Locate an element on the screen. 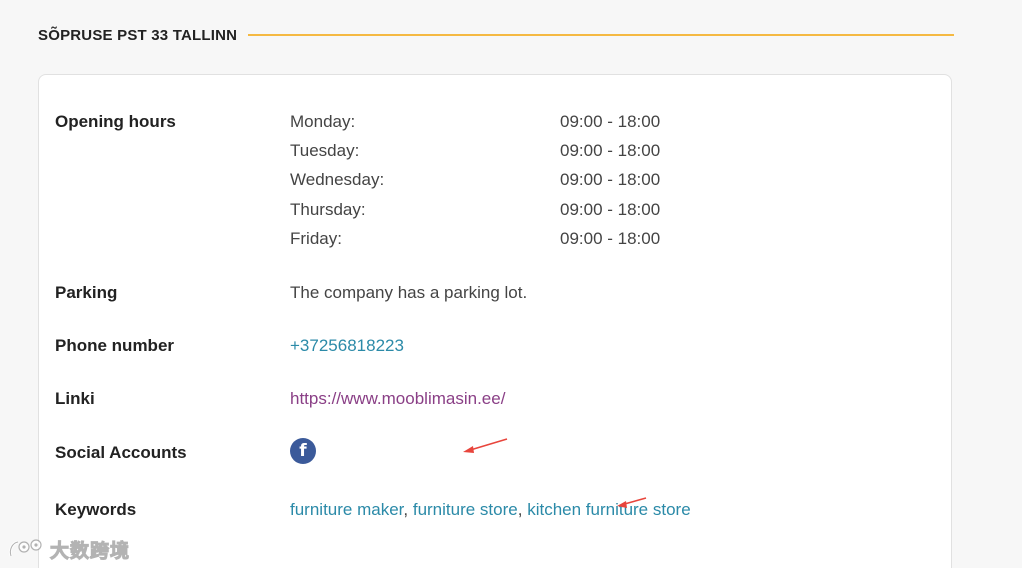 The height and width of the screenshot is (568, 1022). phone-link: +37256818223 is located at coordinates (347, 346).